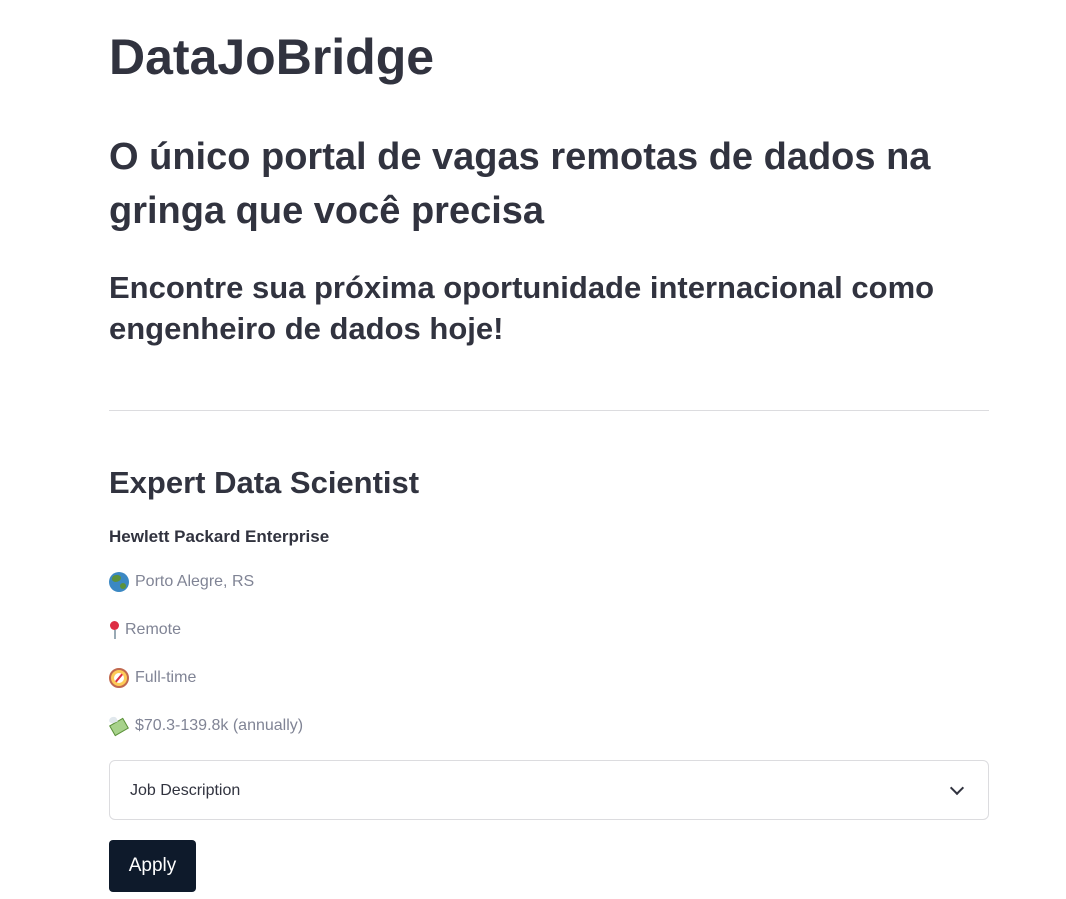  I want to click on chevron-down-icon, so click(957, 788).